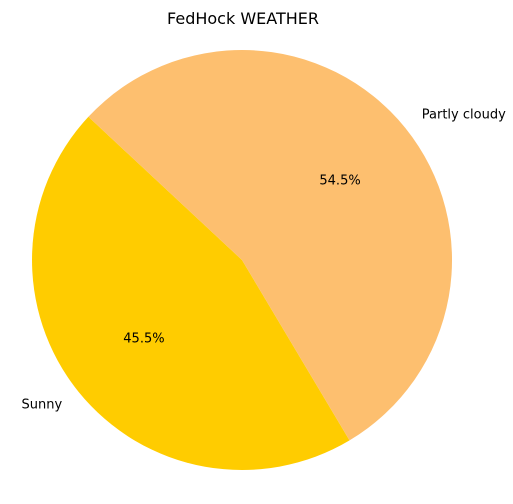 Image resolution: width=513 pixels, height=504 pixels. Describe the element at coordinates (143, 339) in the screenshot. I see `slice-percent-sunny: 45.5%` at that location.